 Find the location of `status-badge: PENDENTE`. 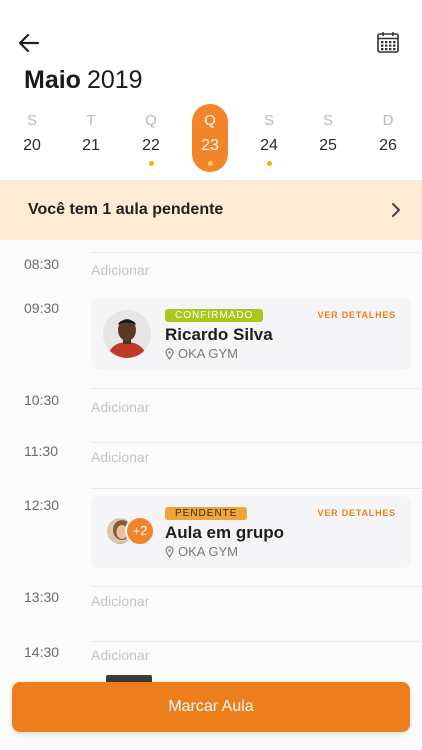

status-badge: PENDENTE is located at coordinates (206, 513).